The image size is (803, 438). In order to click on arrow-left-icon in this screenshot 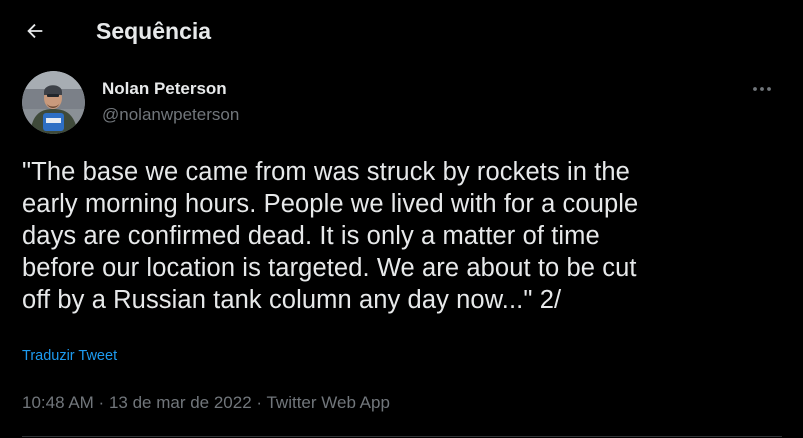, I will do `click(35, 31)`.